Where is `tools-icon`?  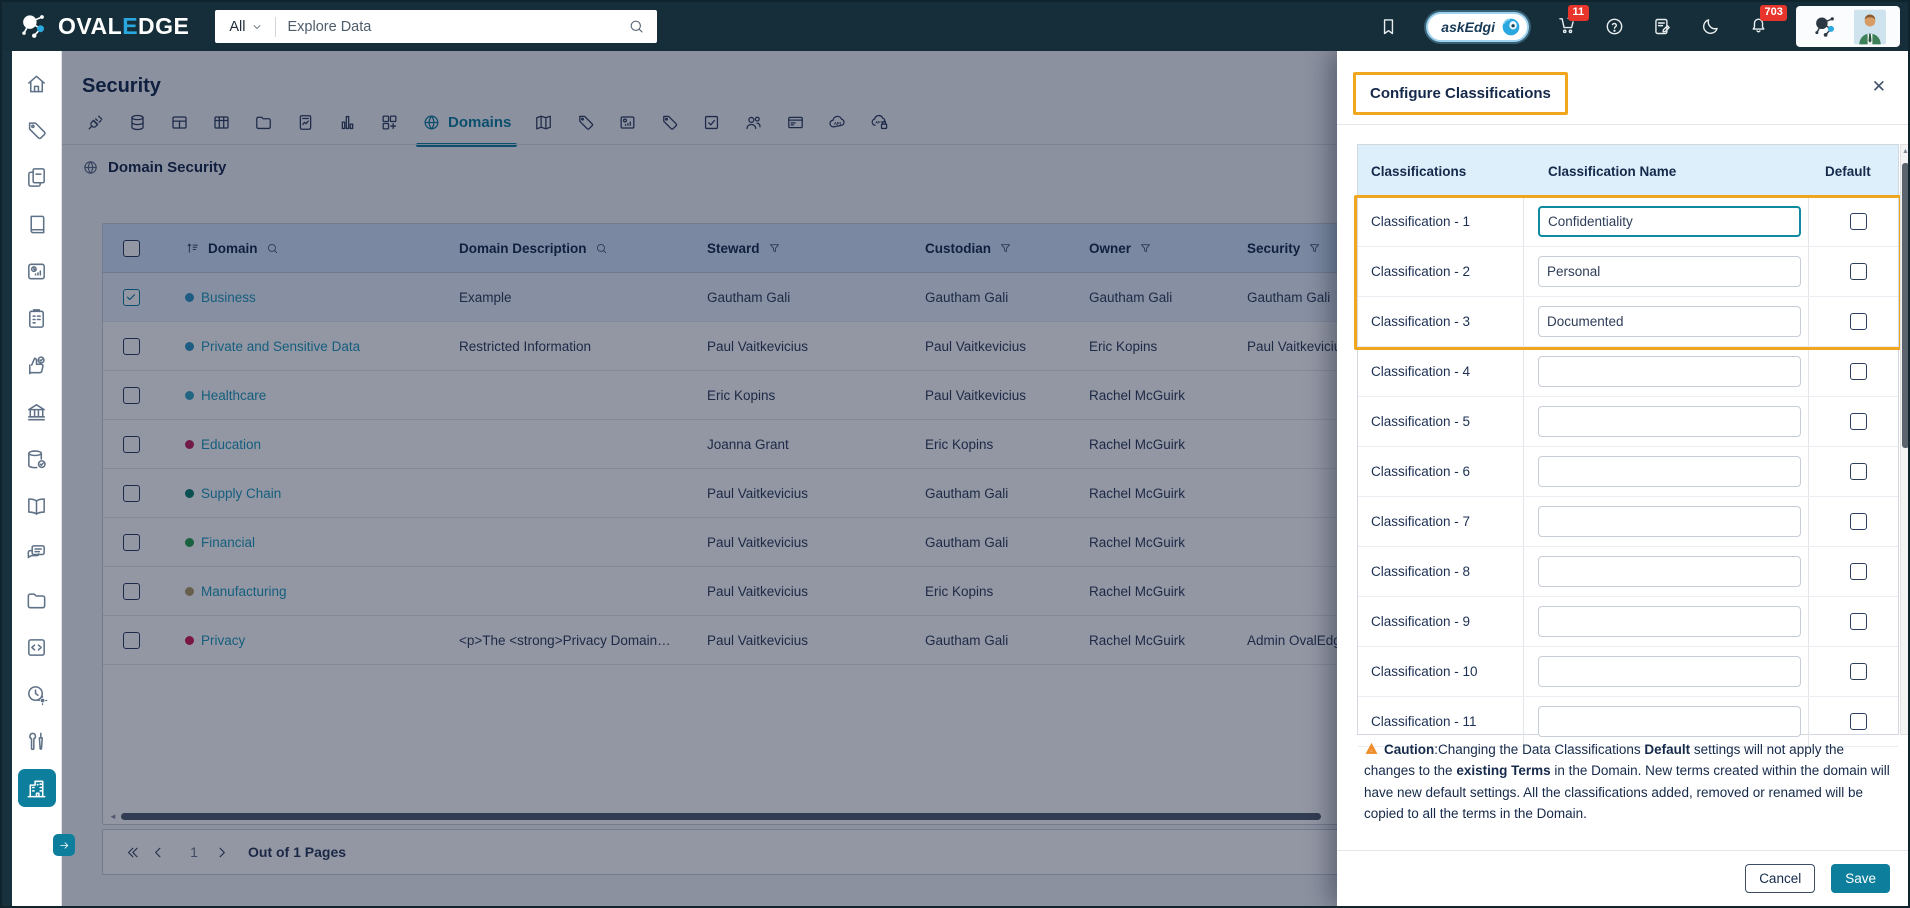
tools-icon is located at coordinates (36, 741).